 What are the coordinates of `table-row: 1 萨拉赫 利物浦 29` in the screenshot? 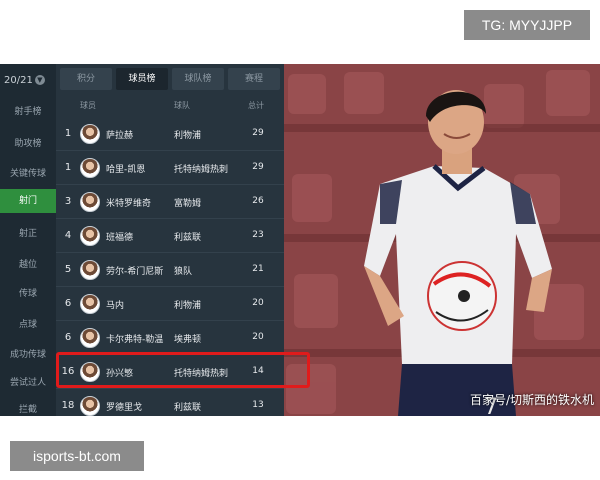 It's located at (170, 134).